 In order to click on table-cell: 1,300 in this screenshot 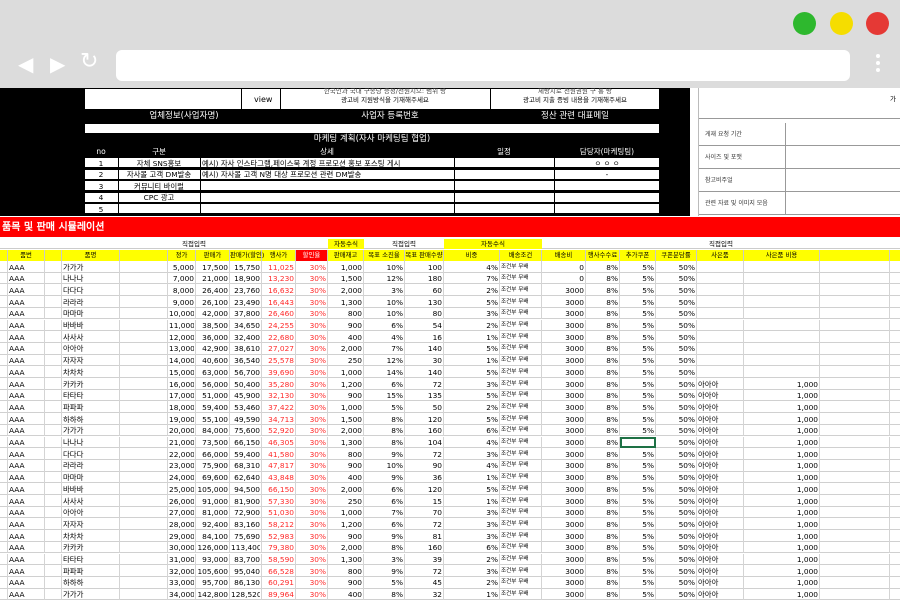, I will do `click(345, 559)`.